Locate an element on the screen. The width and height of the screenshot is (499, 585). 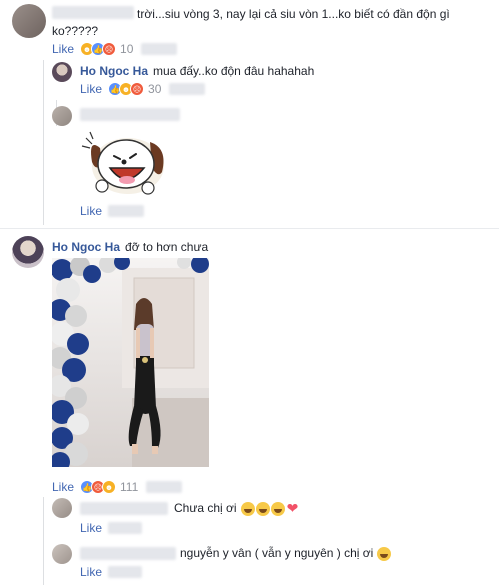
reaction-count: 10 is located at coordinates (127, 49).